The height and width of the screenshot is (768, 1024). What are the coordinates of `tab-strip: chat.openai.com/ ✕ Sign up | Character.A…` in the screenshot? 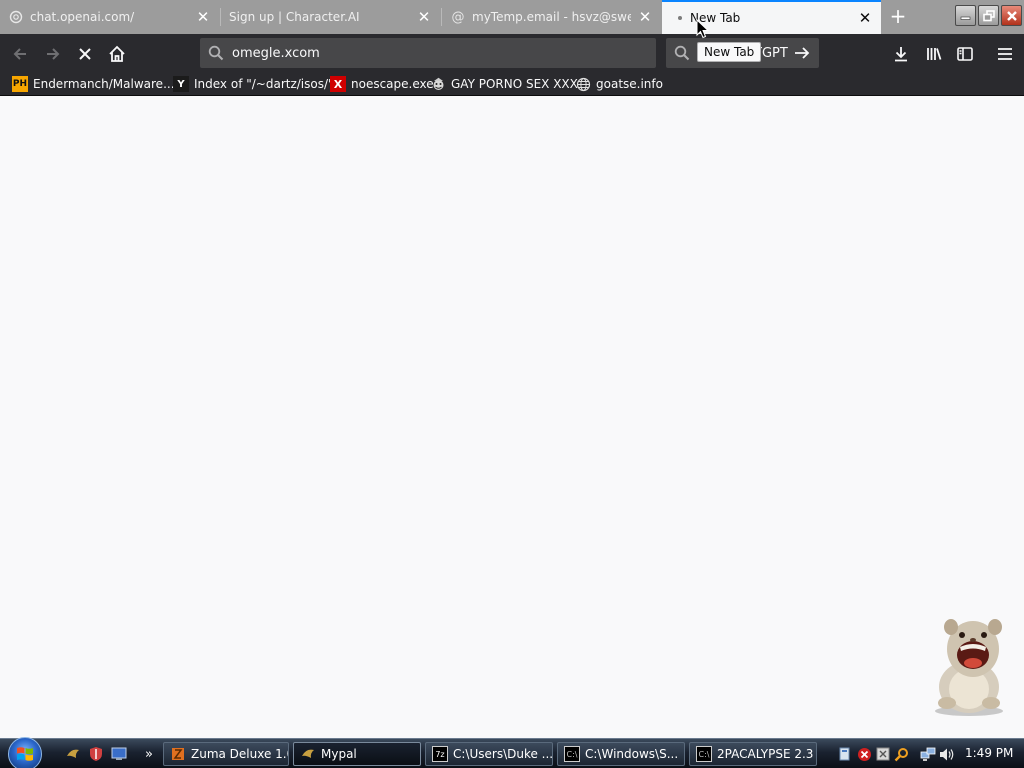 It's located at (512, 17).